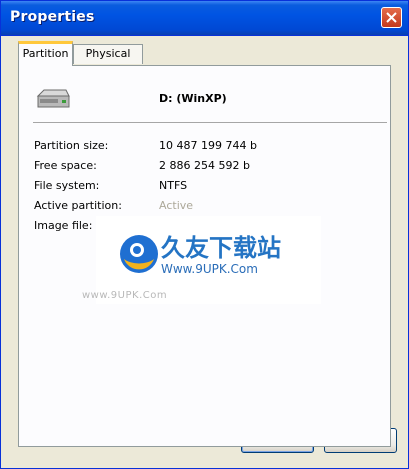 Image resolution: width=409 pixels, height=469 pixels. I want to click on close-icon, so click(391, 17).